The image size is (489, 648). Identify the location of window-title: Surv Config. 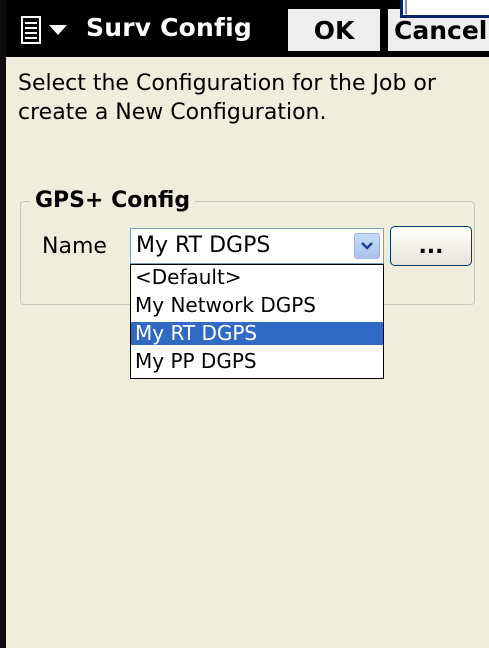
(169, 27).